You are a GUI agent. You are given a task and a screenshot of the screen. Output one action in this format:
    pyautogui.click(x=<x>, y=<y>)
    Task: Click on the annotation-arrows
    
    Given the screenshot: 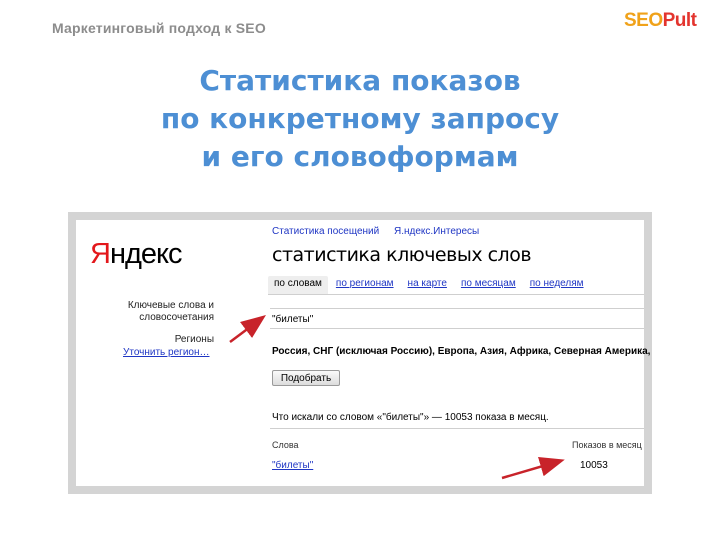 What is the action you would take?
    pyautogui.click(x=397, y=397)
    